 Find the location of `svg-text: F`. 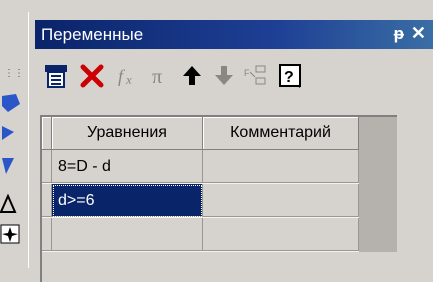

svg-text: F is located at coordinates (247, 73).